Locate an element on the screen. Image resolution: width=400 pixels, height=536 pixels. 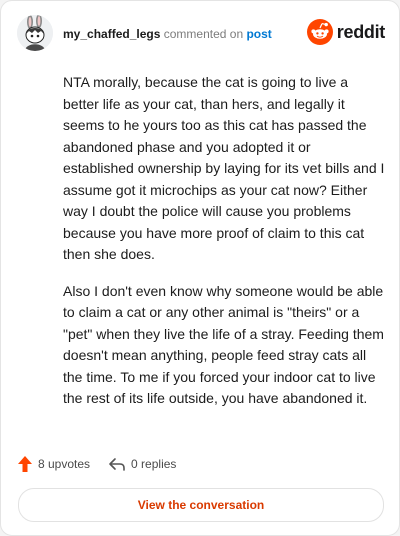
reply-arrow-icon is located at coordinates (117, 464).